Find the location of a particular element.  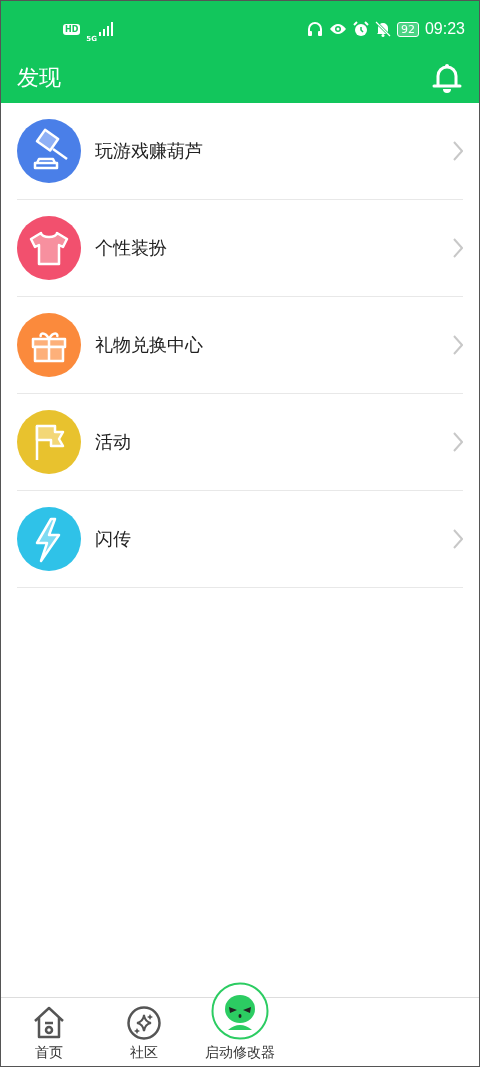

hd-badge: HD is located at coordinates (72, 29).